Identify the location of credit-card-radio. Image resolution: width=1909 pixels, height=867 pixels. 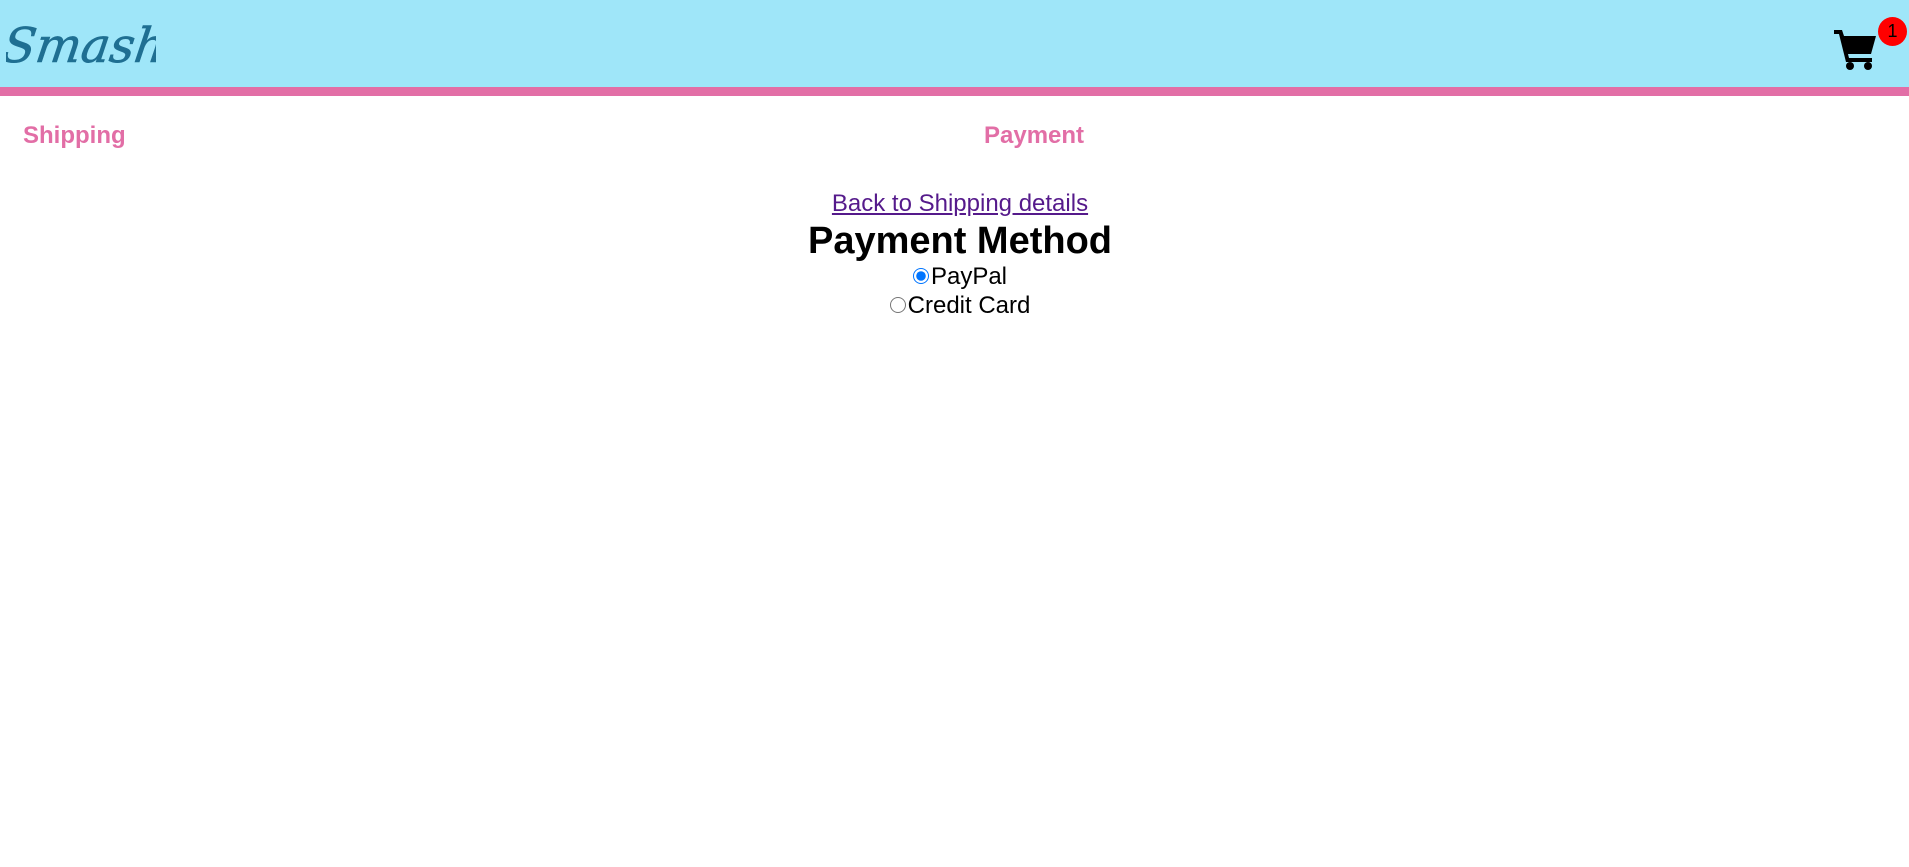
(897, 304).